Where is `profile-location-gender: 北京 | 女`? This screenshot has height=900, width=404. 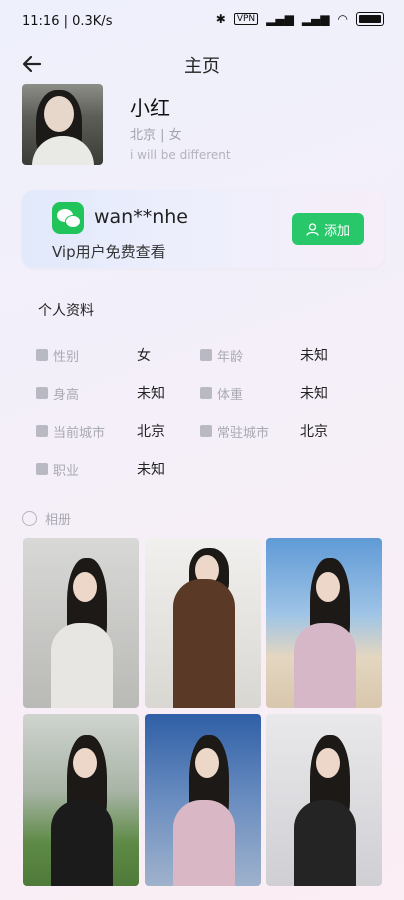
profile-location-gender: 北京 | 女 is located at coordinates (156, 135).